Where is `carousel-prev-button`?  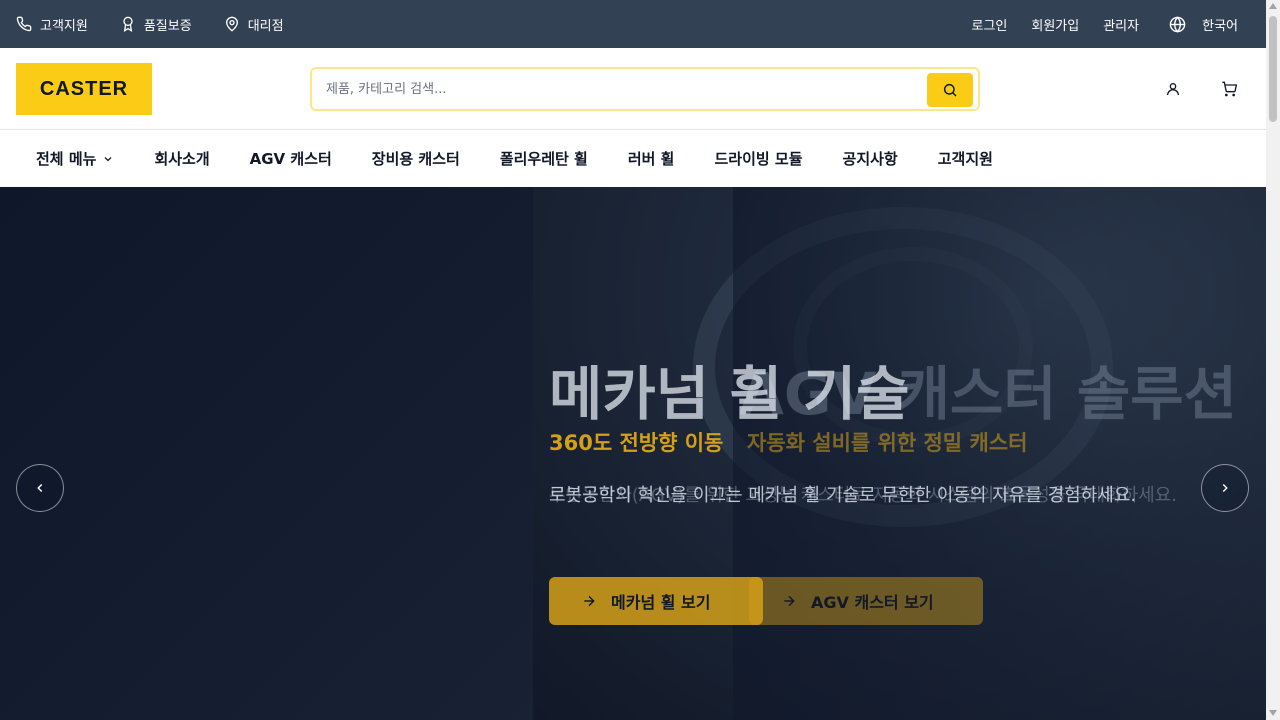
carousel-prev-button is located at coordinates (40, 488).